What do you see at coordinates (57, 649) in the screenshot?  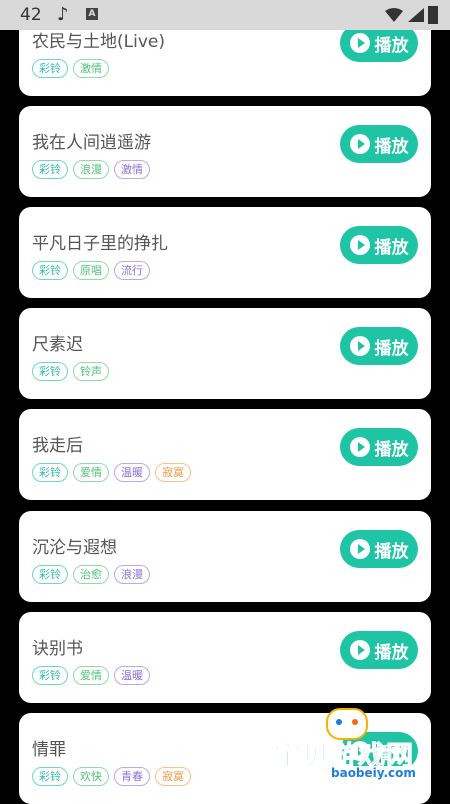 I see `song-title: 诀别书` at bounding box center [57, 649].